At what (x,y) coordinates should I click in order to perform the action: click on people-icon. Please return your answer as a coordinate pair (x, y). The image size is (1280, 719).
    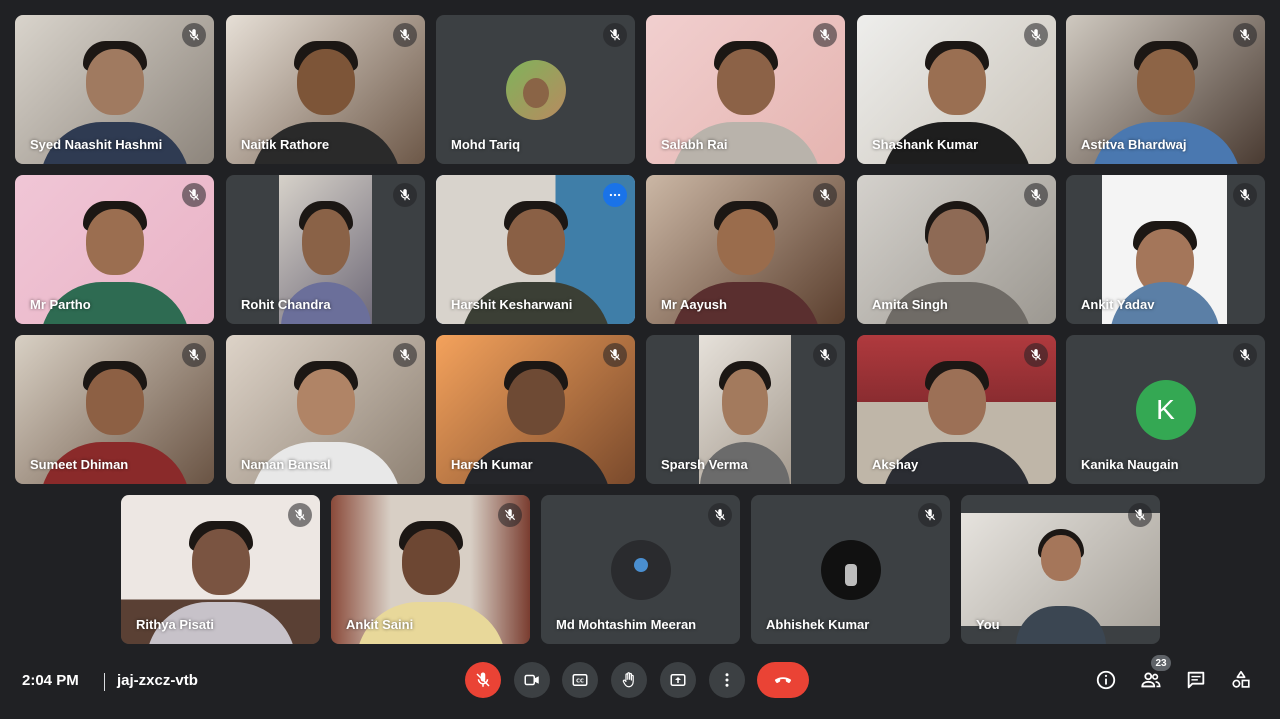
    Looking at the image, I should click on (1151, 680).